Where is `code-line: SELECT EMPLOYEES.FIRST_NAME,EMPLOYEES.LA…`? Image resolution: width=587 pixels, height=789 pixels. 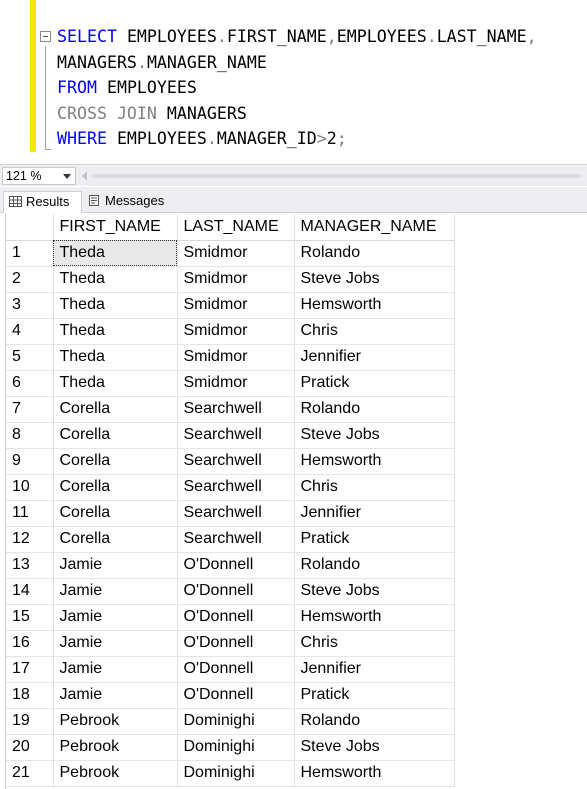 code-line: SELECT EMPLOYEES.FIRST_NAME,EMPLOYEES.LA… is located at coordinates (297, 37).